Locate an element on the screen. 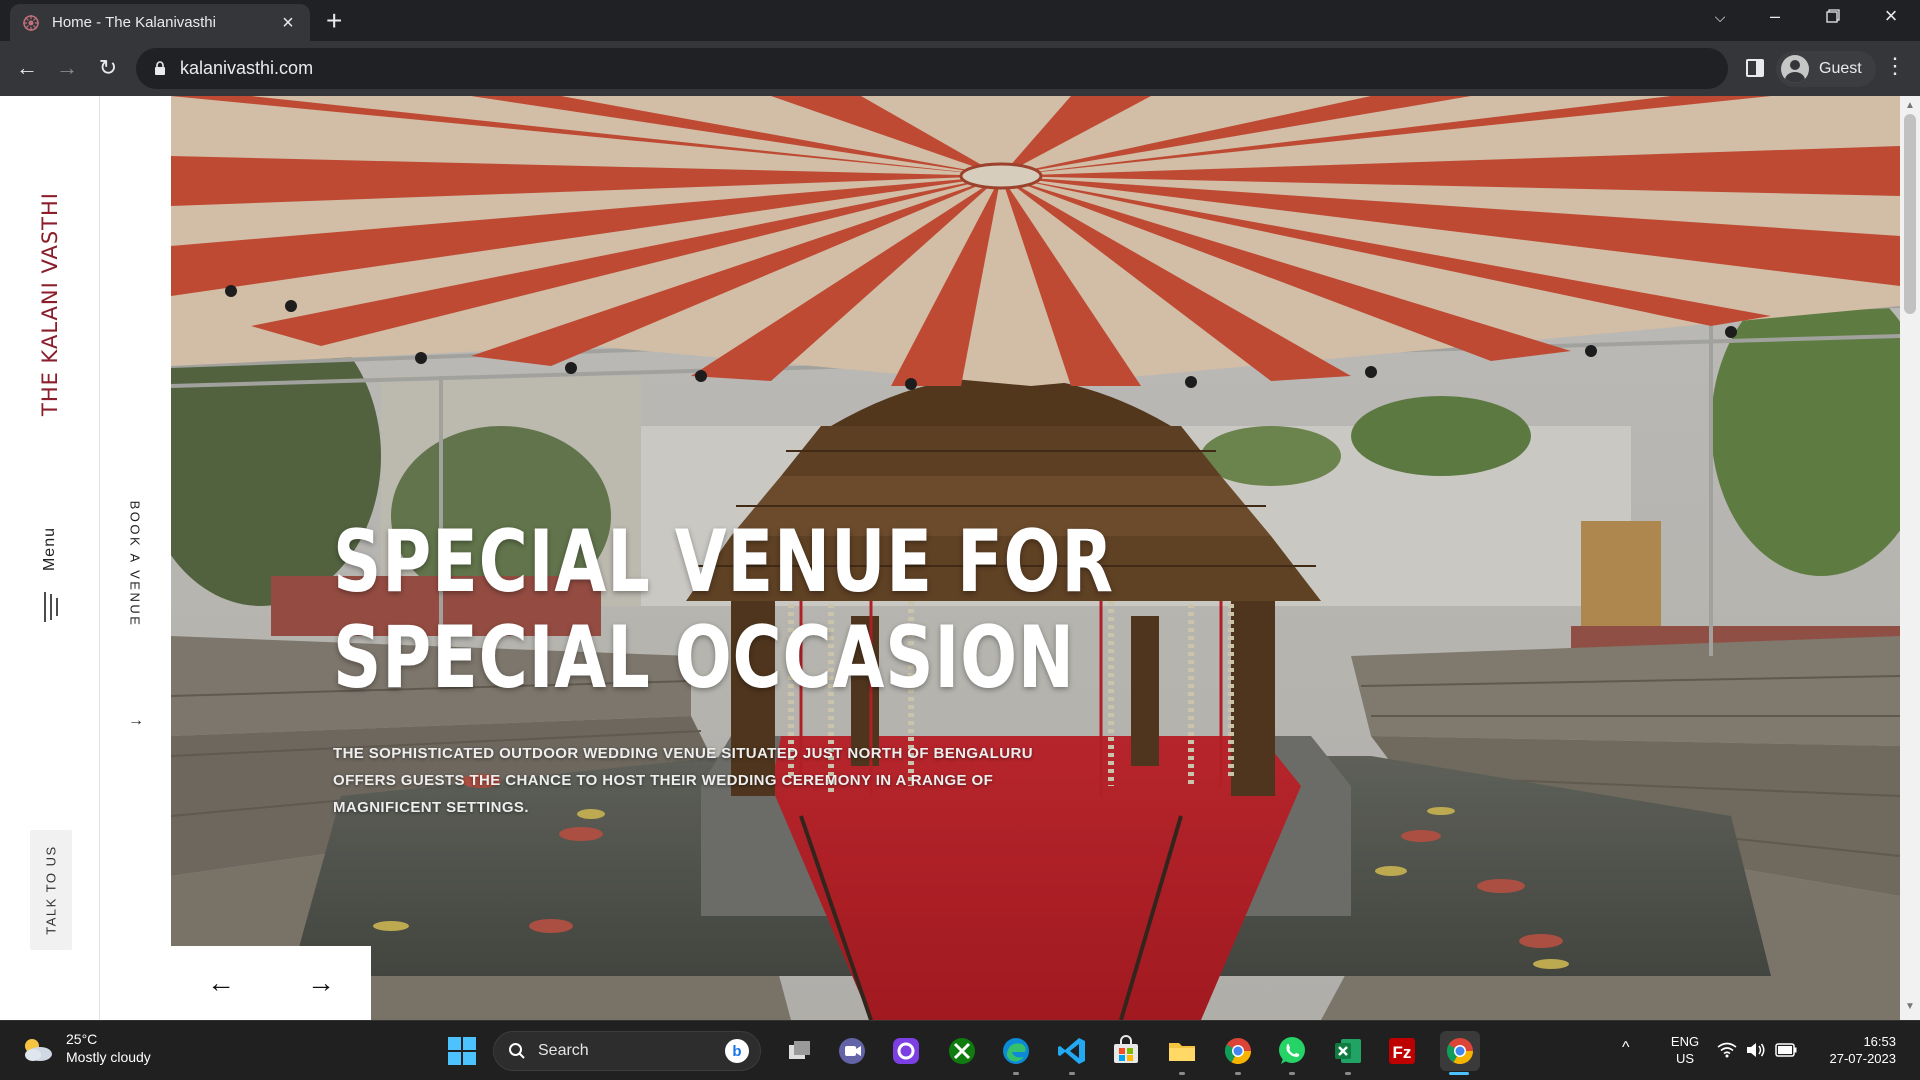  svg-text: b is located at coordinates (736, 1051).